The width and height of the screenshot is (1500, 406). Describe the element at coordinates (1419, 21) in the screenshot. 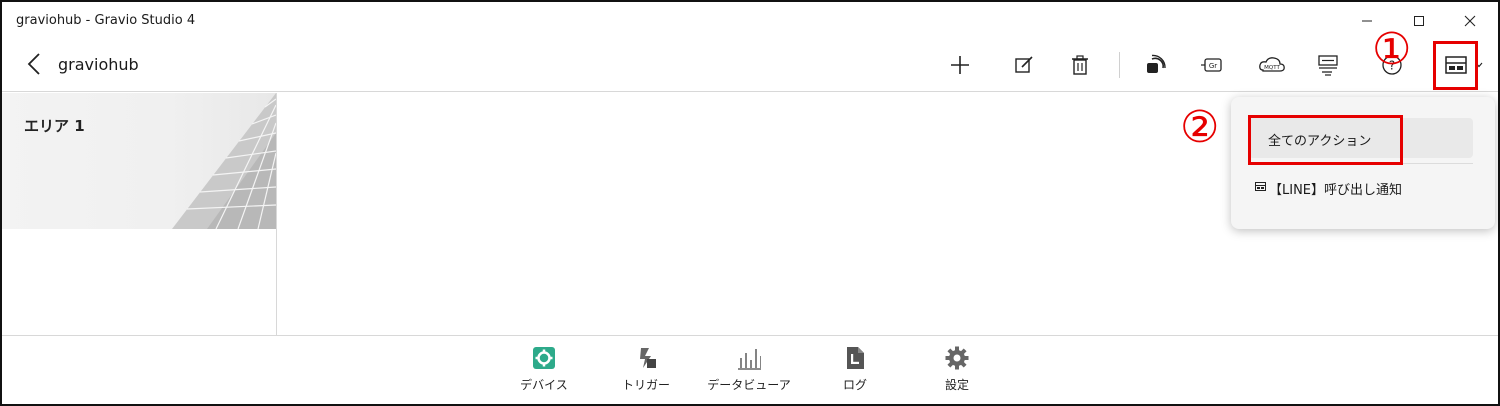

I see `maximize-icon` at that location.